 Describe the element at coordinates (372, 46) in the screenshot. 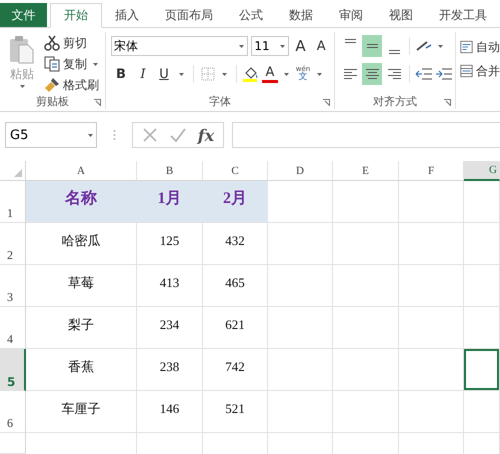

I see `middle-align-button` at that location.